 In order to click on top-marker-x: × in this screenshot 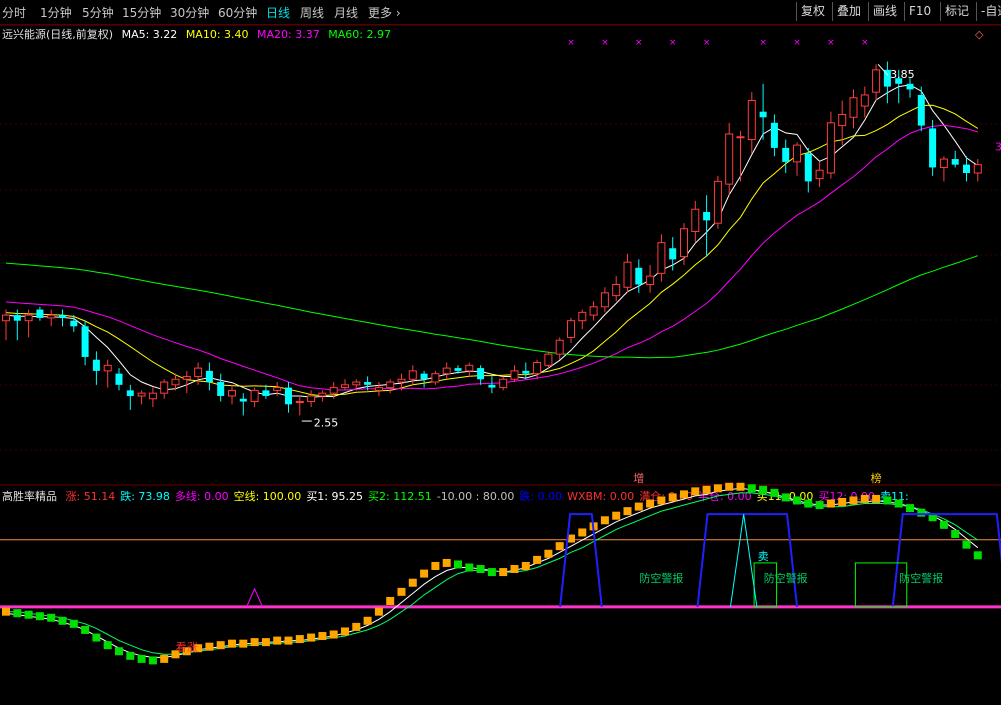, I will do `click(831, 43)`.